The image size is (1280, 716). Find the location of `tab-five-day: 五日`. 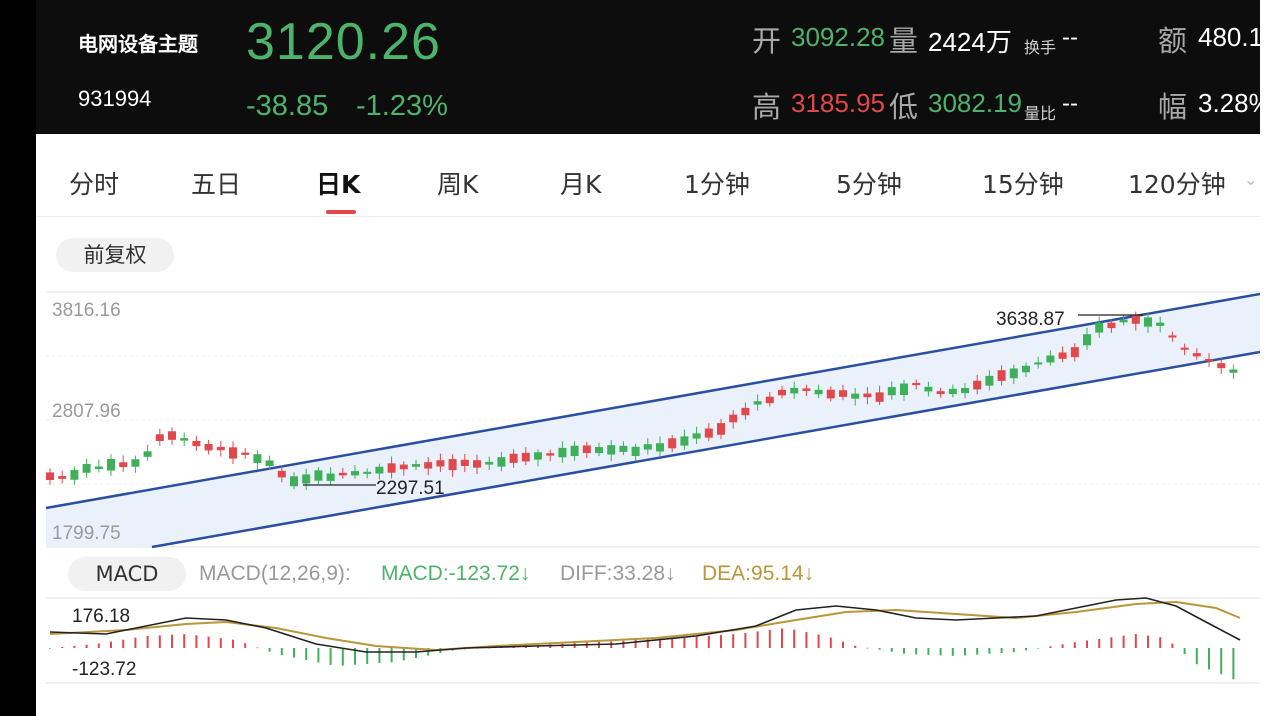

tab-five-day: 五日 is located at coordinates (216, 183).